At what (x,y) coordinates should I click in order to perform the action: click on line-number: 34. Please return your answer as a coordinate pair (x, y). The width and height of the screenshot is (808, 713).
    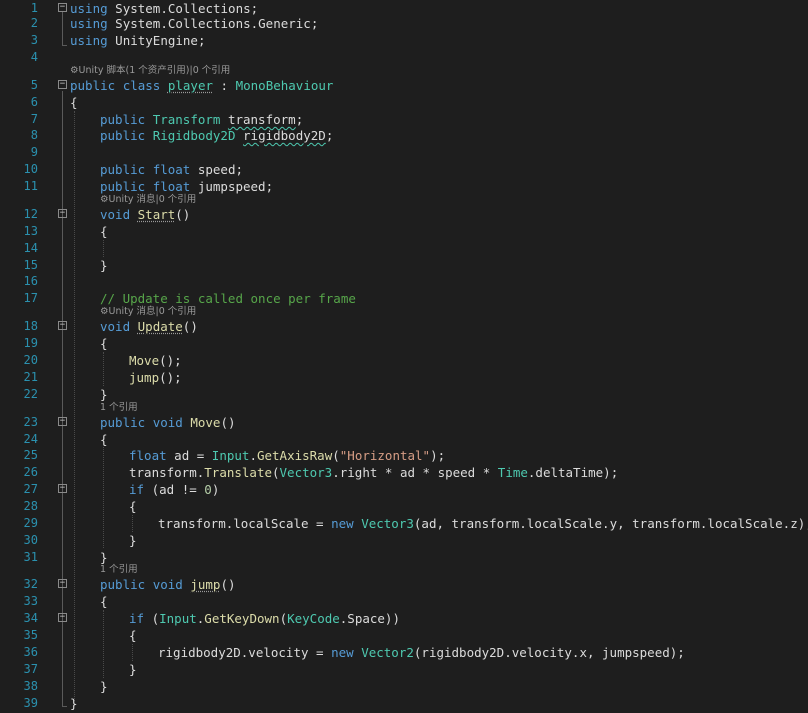
    Looking at the image, I should click on (30, 618).